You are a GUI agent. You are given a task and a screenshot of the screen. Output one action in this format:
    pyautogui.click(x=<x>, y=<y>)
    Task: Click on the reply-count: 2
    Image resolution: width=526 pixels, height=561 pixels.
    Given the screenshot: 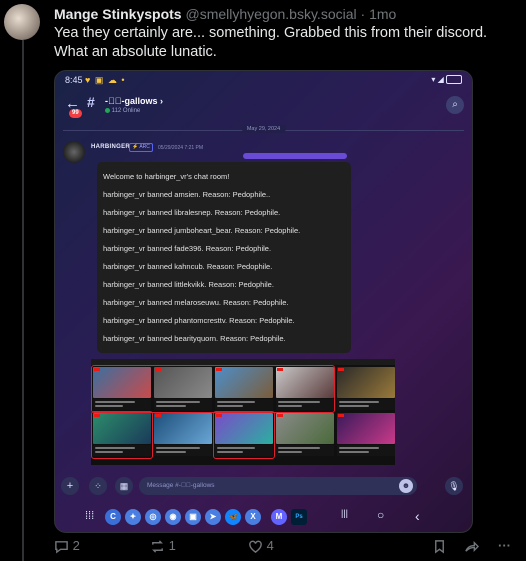 What is the action you would take?
    pyautogui.click(x=76, y=545)
    